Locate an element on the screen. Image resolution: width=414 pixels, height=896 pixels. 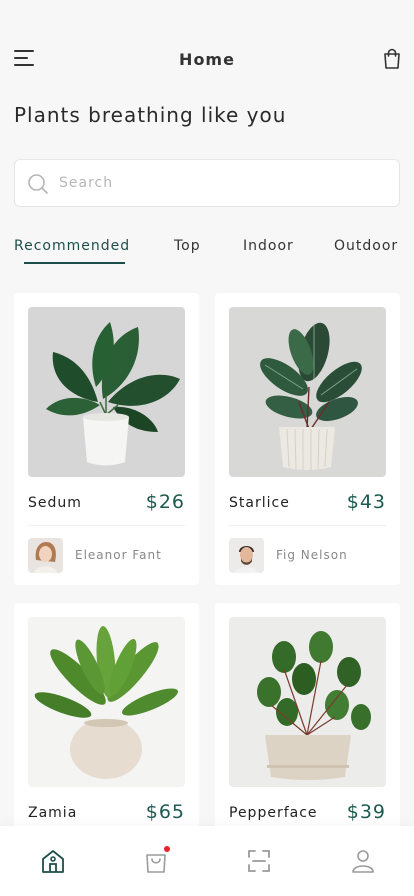
shopping-bag-icon is located at coordinates (156, 860).